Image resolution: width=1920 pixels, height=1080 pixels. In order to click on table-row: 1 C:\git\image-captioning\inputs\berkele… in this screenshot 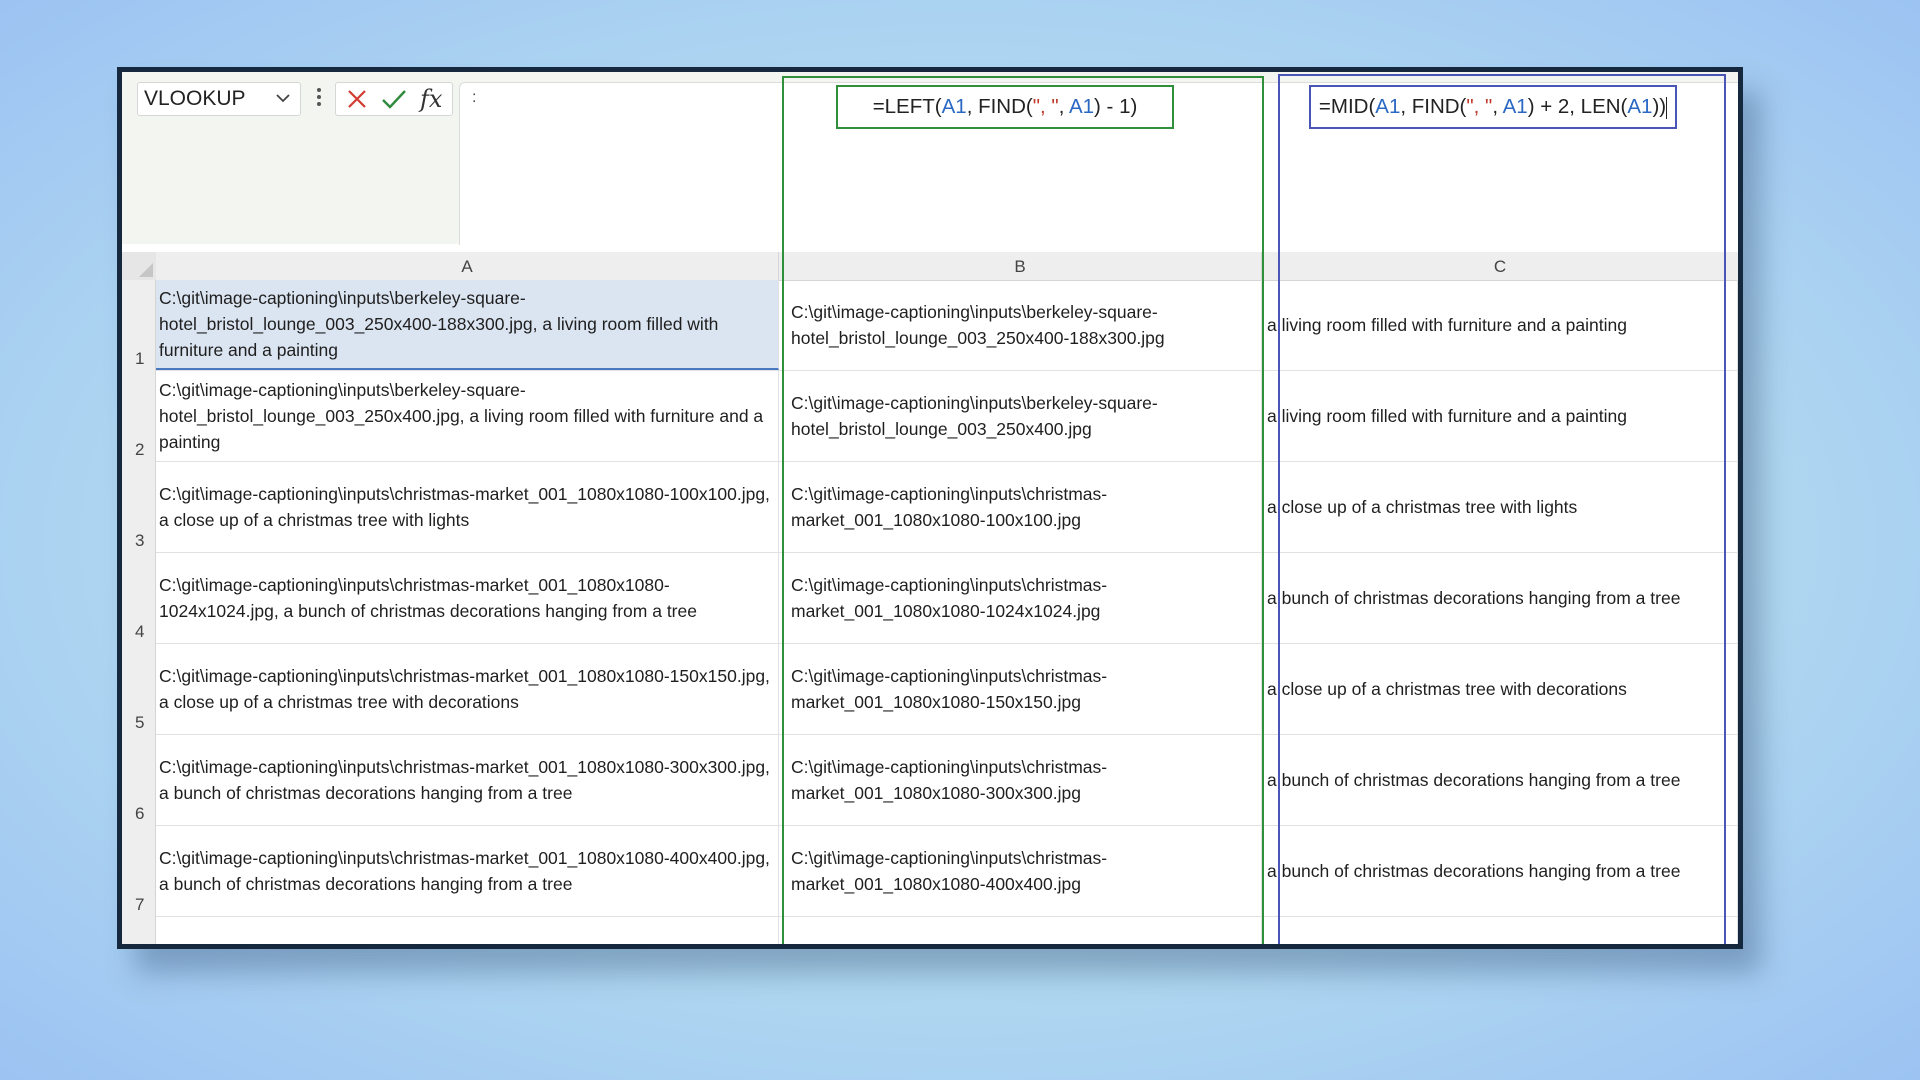, I will do `click(930, 325)`.